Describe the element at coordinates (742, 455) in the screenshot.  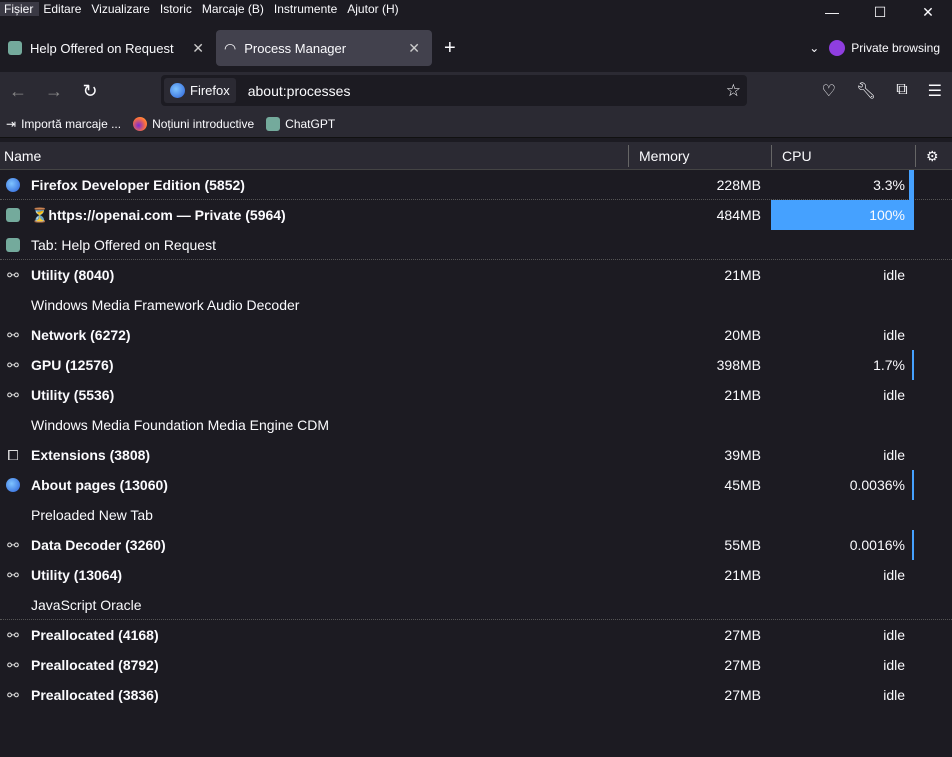
I see `process-memory: 39MB` at that location.